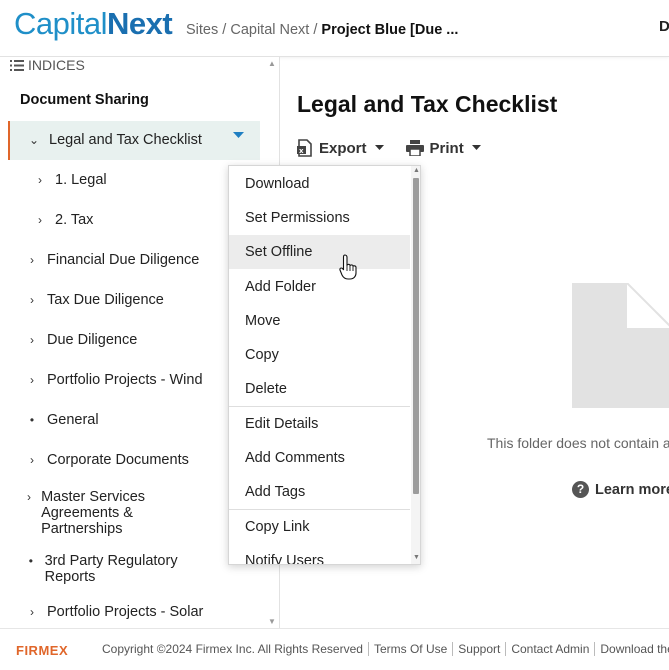 Image resolution: width=669 pixels, height=670 pixels. Describe the element at coordinates (578, 443) in the screenshot. I see `empty-folder-message: This folder does not contain a` at that location.